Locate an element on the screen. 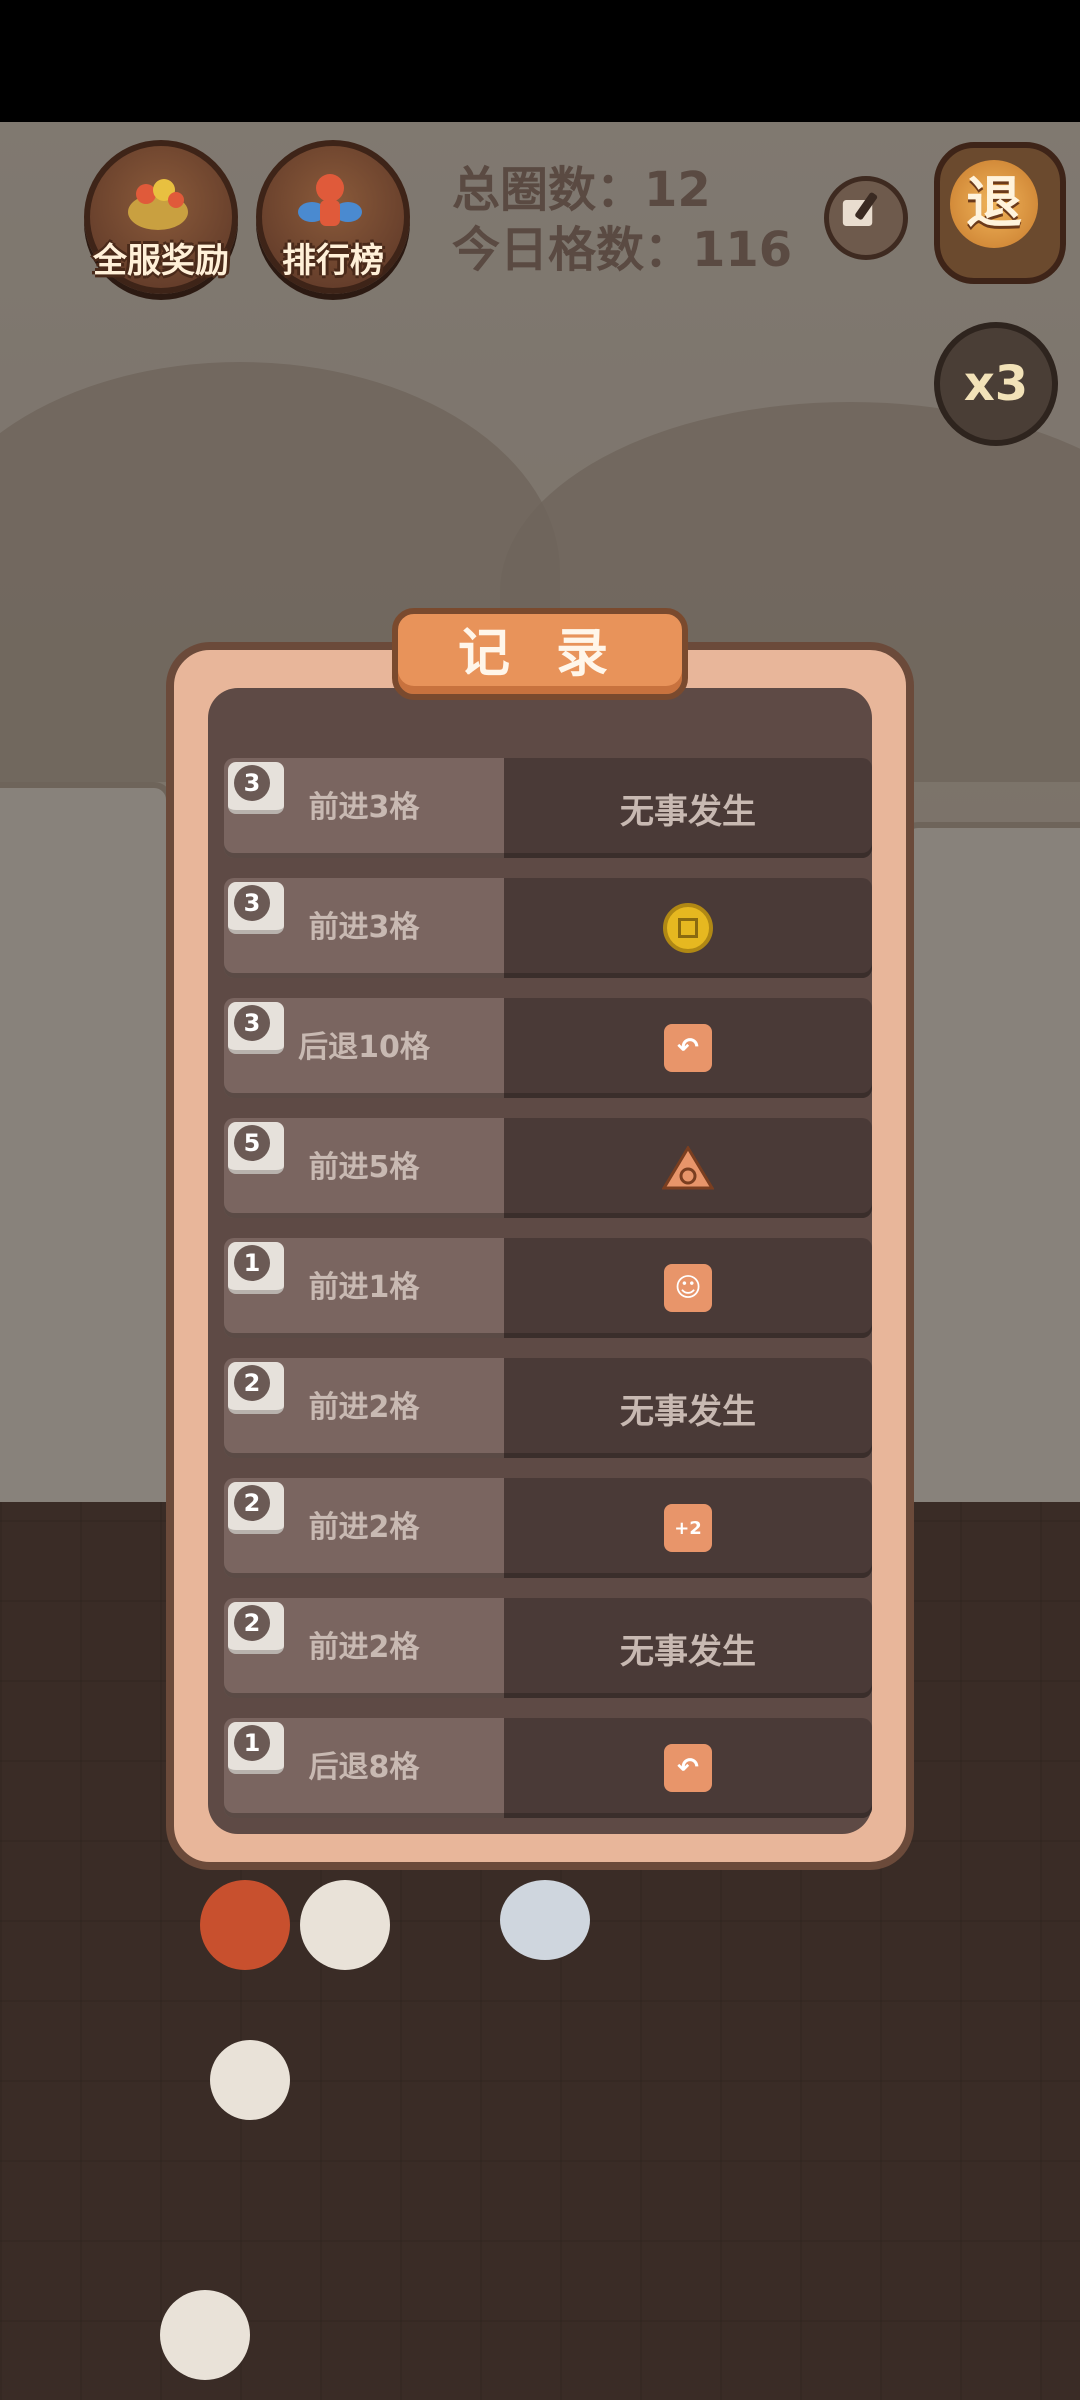  treasure-pot-icon is located at coordinates (158, 204).